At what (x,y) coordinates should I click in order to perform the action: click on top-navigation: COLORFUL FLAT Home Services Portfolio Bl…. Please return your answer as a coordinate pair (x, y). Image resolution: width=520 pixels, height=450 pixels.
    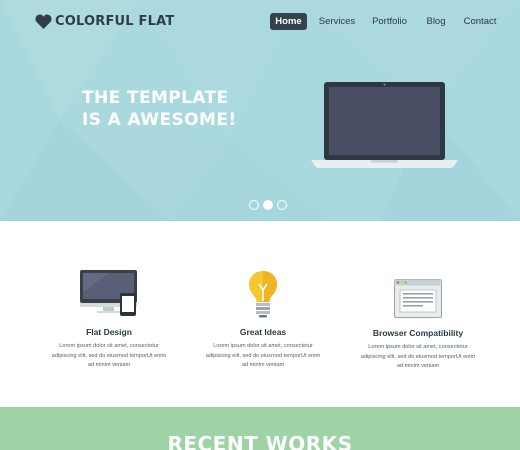
    Looking at the image, I should click on (260, 21).